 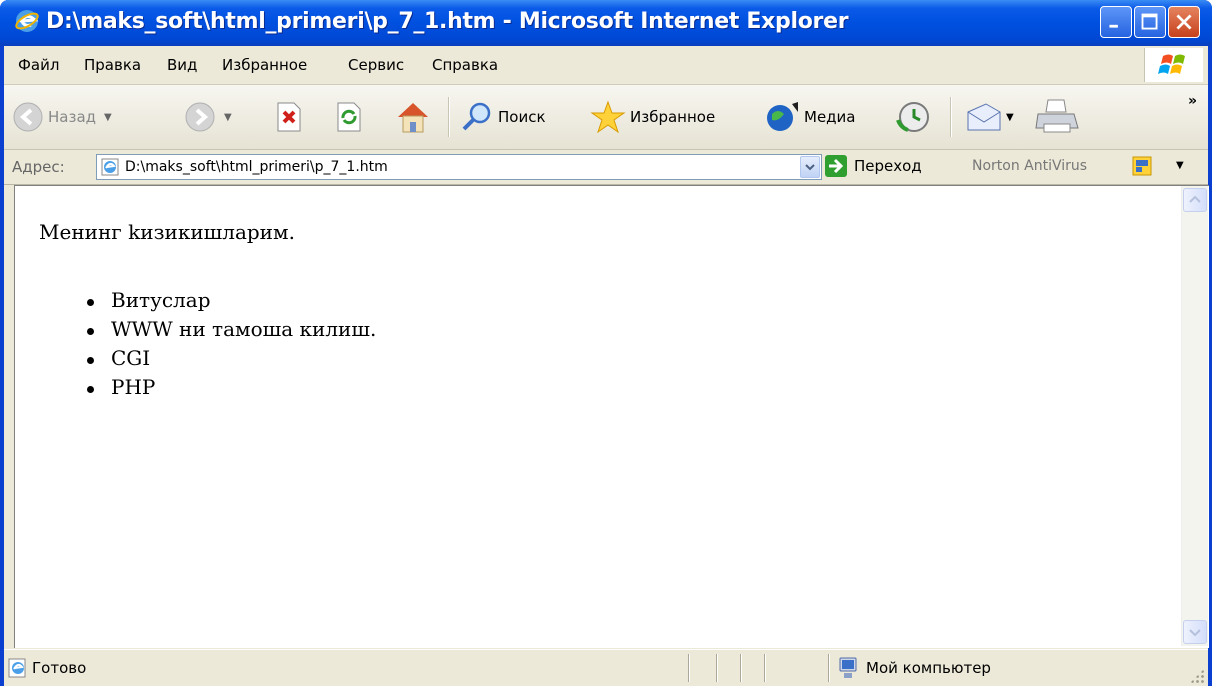 I want to click on favorites-label: Избранное, so click(x=673, y=117).